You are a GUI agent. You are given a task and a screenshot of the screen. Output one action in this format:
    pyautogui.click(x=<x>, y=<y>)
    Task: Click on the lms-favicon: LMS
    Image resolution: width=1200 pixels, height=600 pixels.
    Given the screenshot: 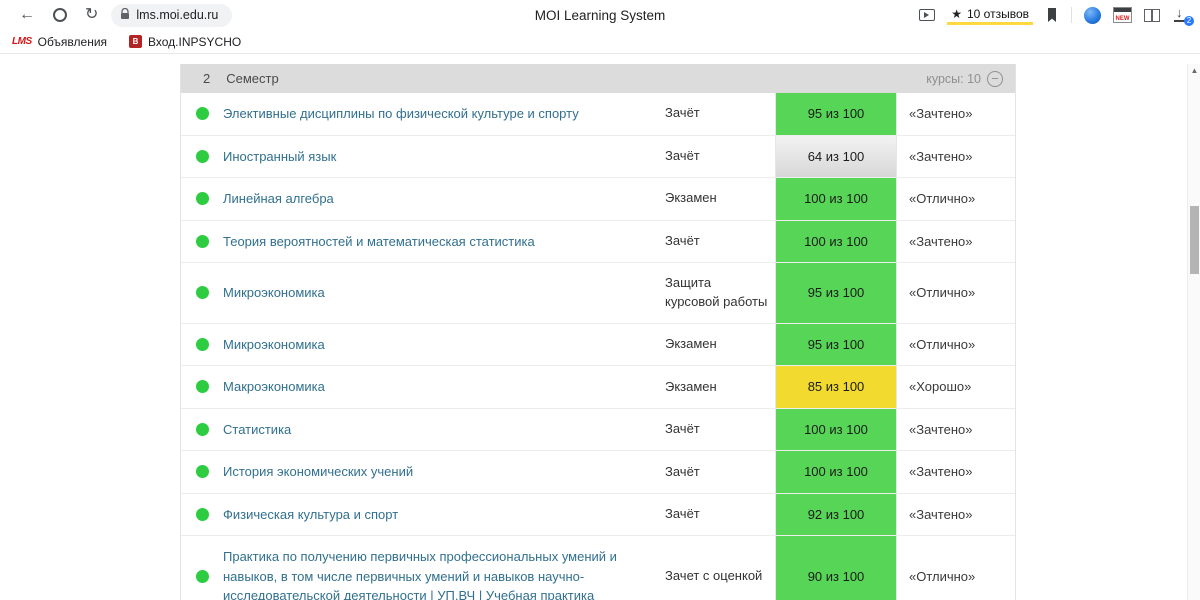 What is the action you would take?
    pyautogui.click(x=22, y=41)
    